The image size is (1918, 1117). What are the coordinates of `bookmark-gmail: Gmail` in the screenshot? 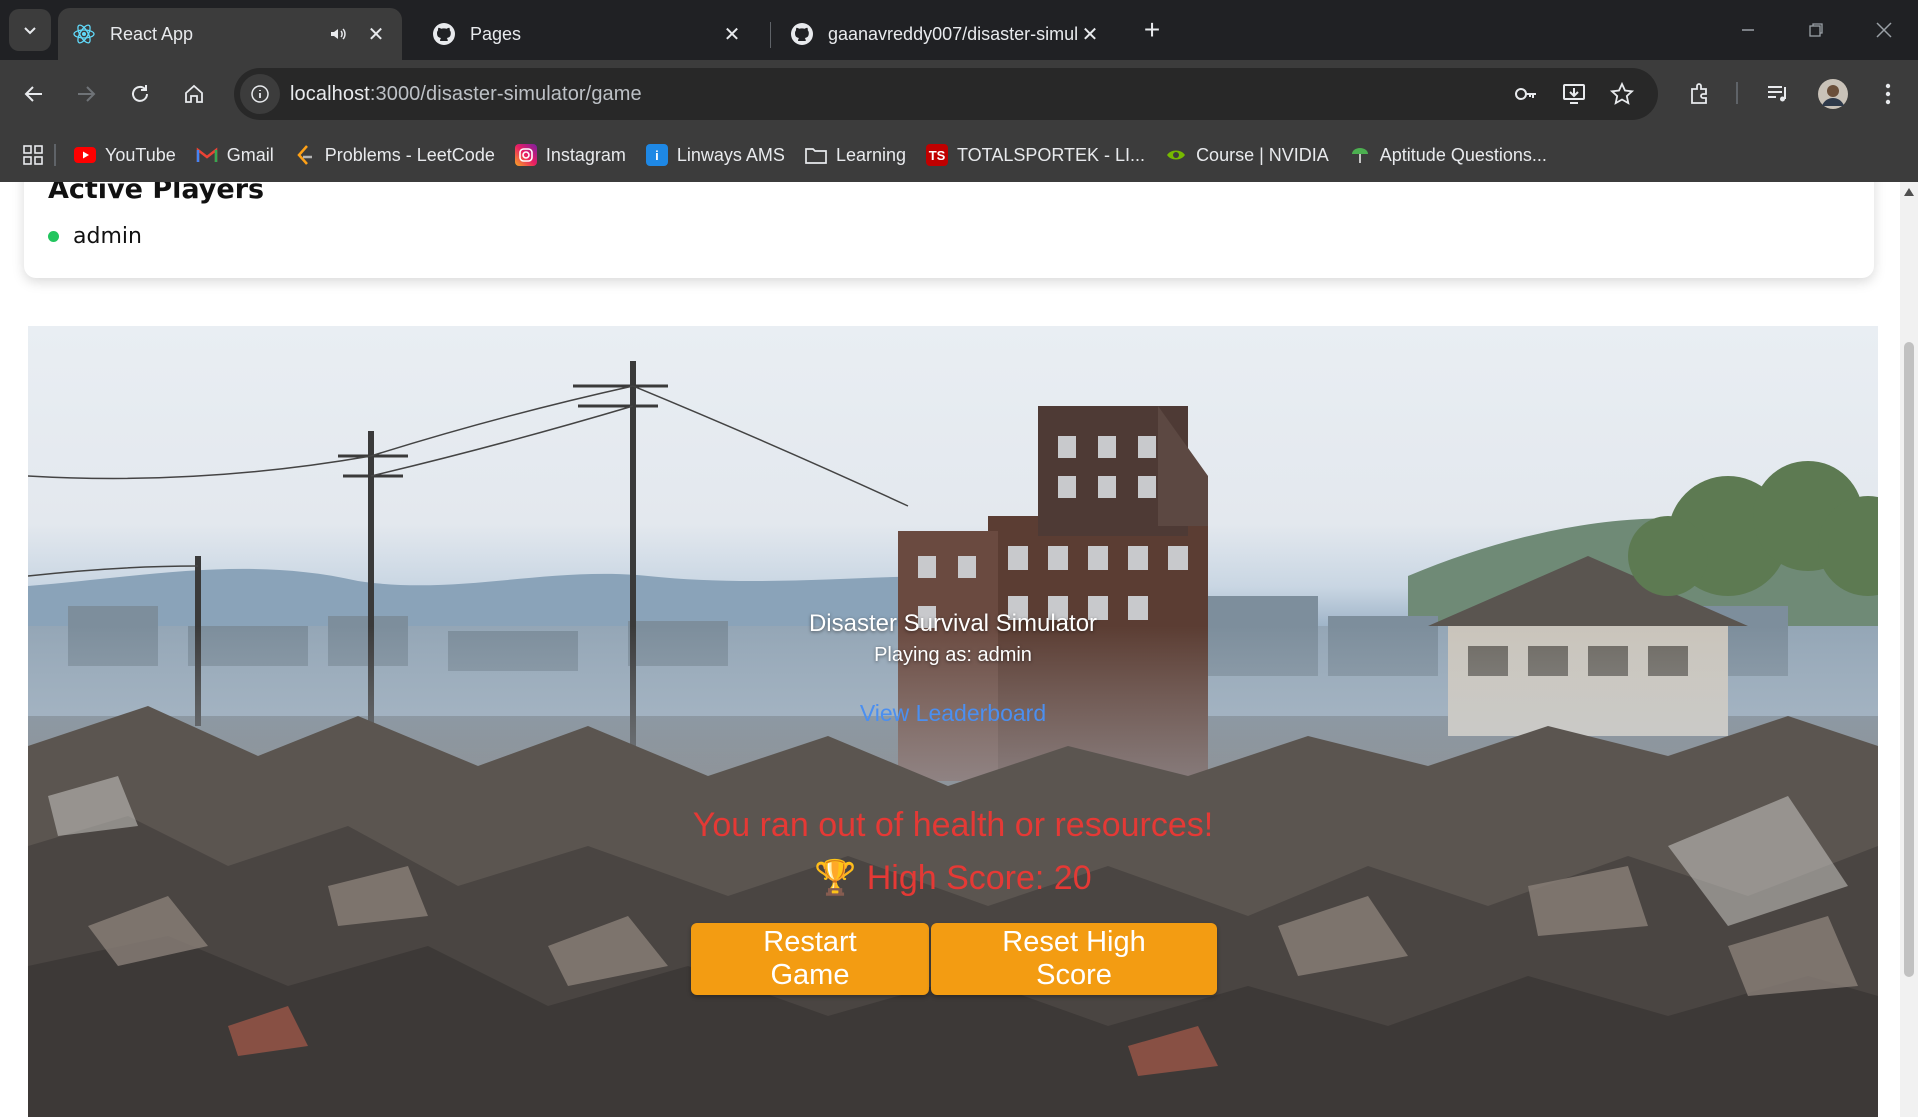 It's located at (235, 155).